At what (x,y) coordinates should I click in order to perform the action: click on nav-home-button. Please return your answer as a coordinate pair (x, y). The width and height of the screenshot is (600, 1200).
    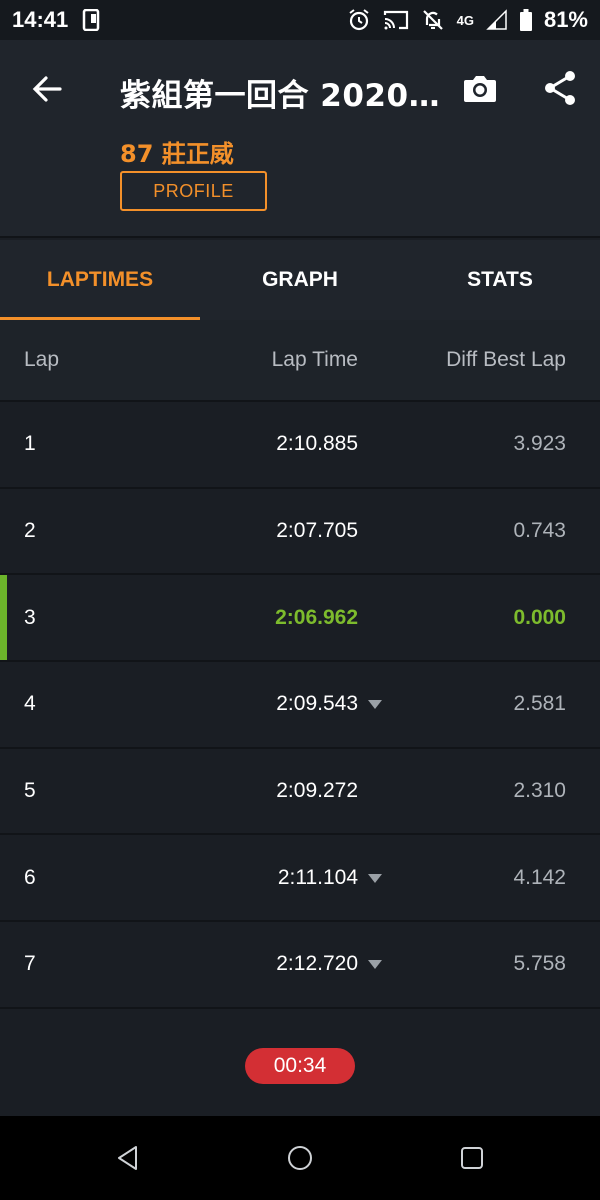
    Looking at the image, I should click on (300, 1158).